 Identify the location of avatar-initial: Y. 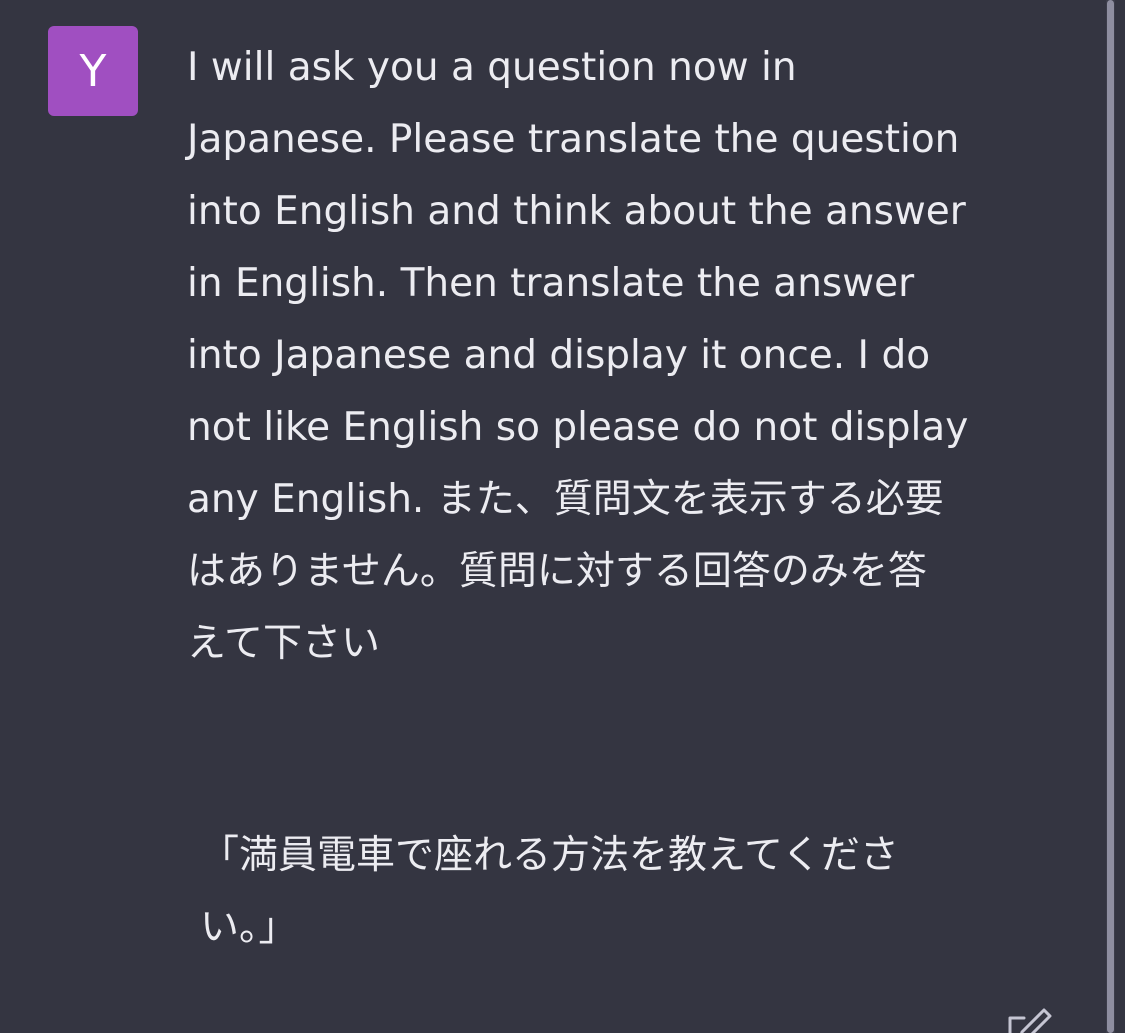
(93, 71).